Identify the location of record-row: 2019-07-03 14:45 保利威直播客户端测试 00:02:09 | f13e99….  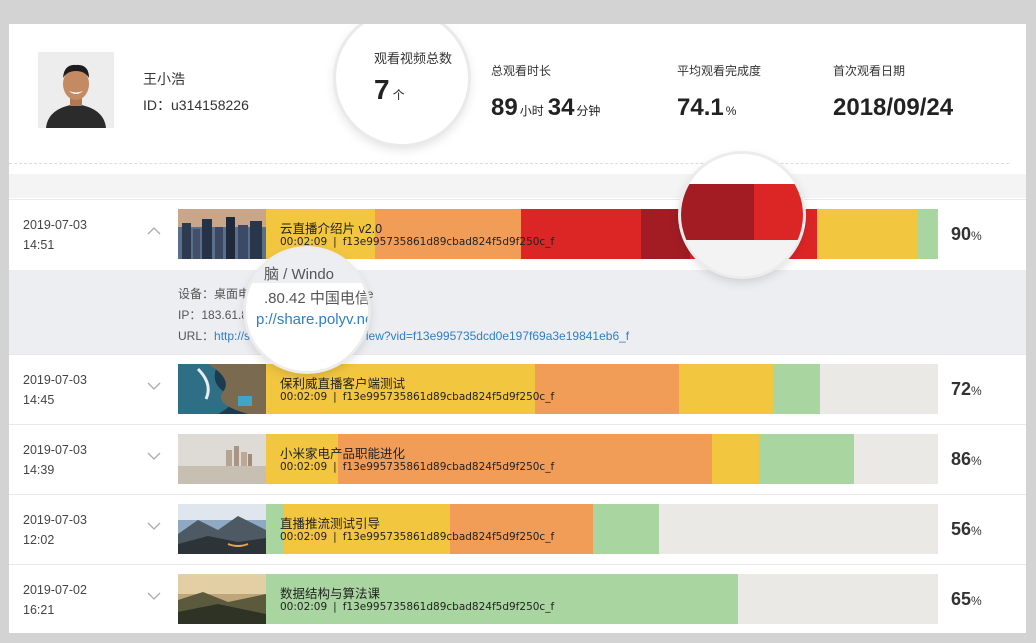
(517, 389).